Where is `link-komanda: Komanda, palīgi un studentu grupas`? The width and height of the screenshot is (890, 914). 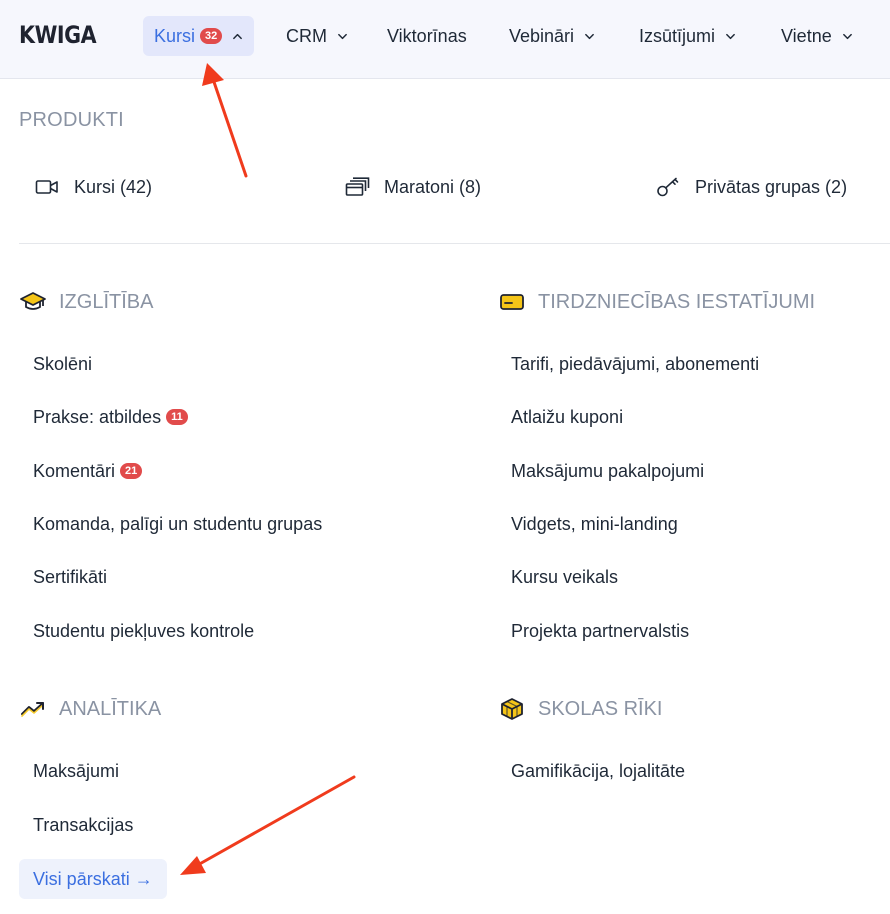 link-komanda: Komanda, palīgi un studentu grupas is located at coordinates (177, 524).